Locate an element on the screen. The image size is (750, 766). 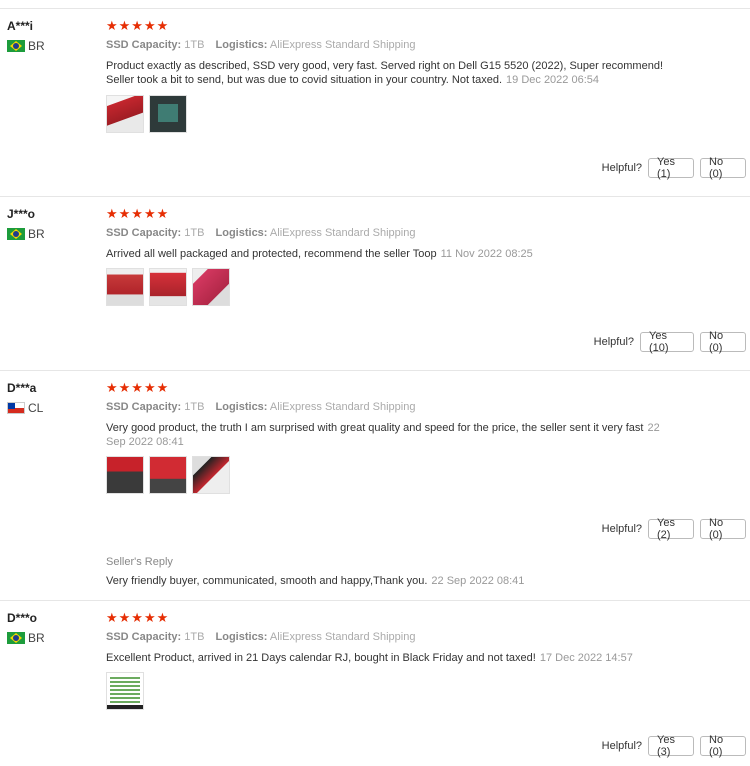
reviewer-name: D***a is located at coordinates (22, 388).